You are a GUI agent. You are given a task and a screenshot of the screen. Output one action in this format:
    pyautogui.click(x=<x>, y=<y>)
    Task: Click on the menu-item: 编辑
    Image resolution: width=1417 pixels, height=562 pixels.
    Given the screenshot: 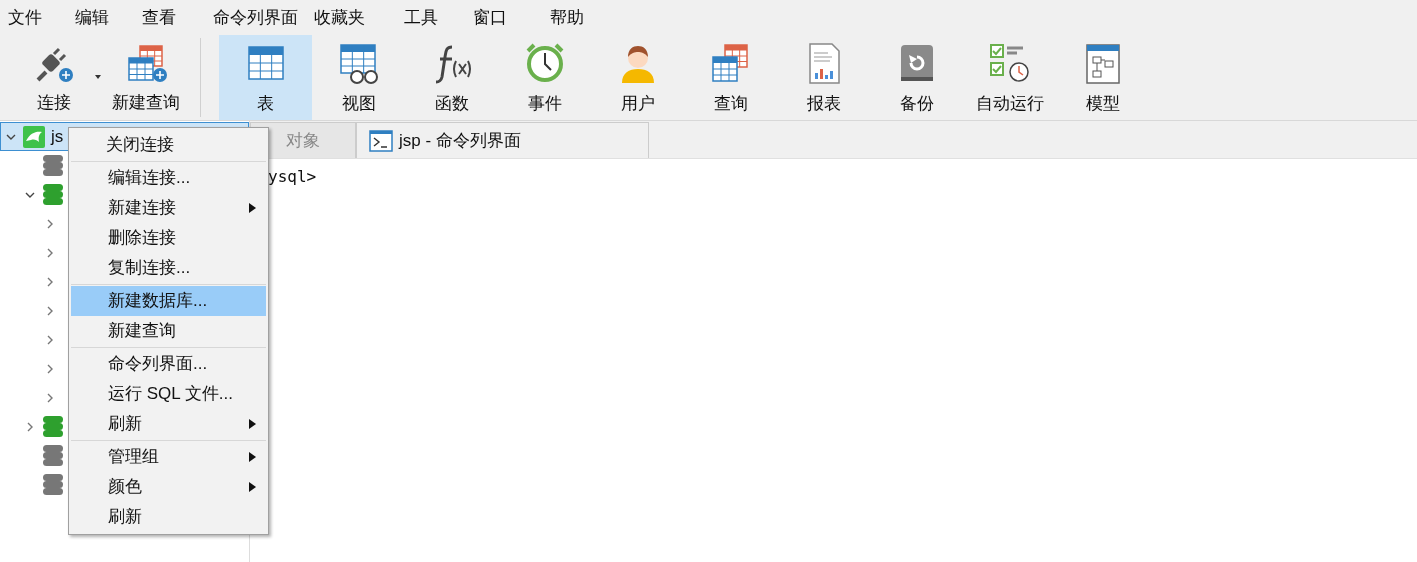 What is the action you would take?
    pyautogui.click(x=108, y=17)
    